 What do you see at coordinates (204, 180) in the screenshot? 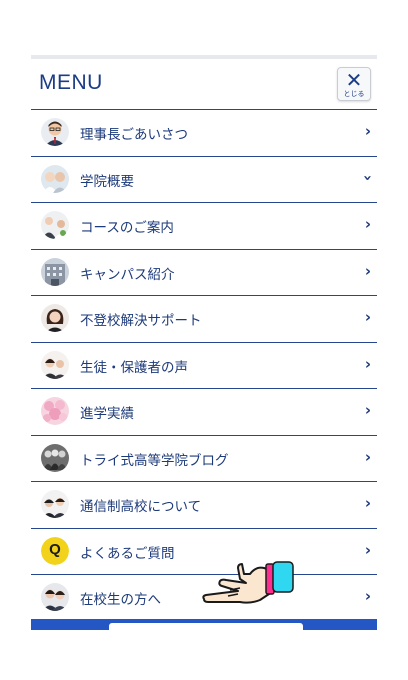
I see `menu-item-overview: 学院概要 ›` at bounding box center [204, 180].